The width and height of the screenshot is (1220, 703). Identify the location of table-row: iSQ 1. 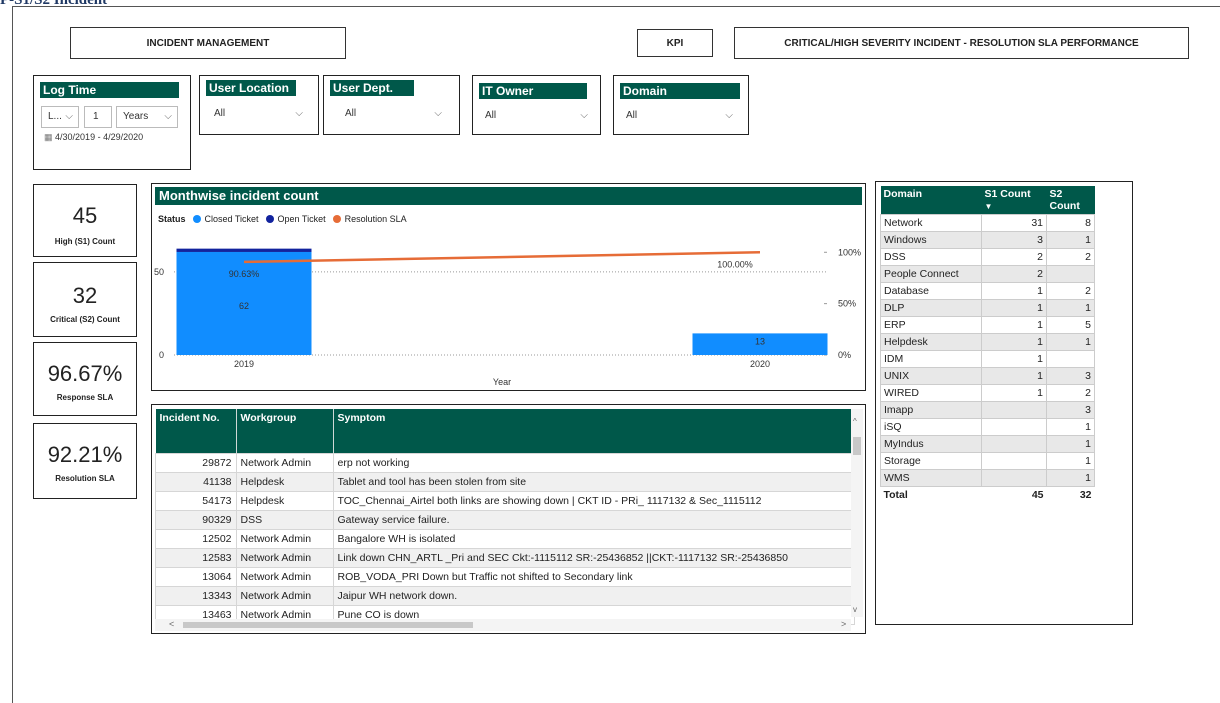
(987, 427).